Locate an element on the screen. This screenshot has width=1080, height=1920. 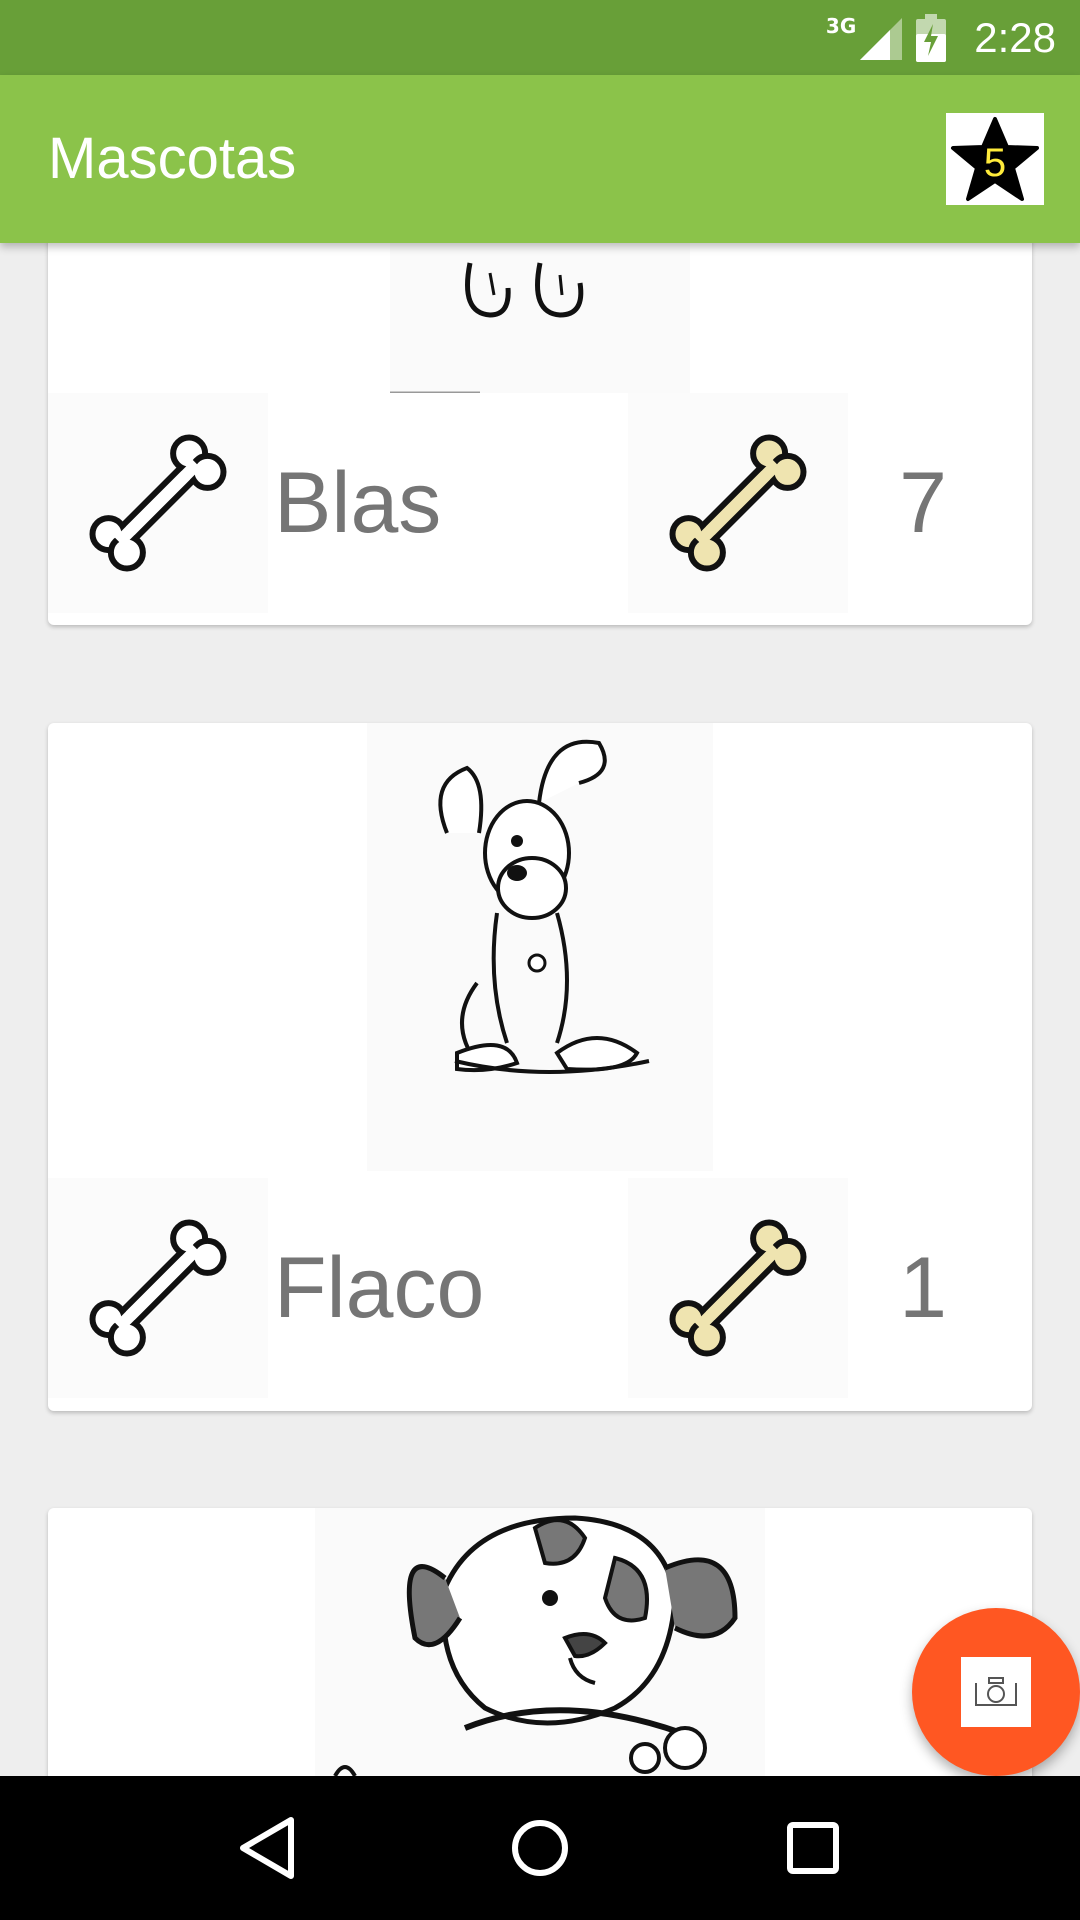
app-title: Mascotas is located at coordinates (172, 158).